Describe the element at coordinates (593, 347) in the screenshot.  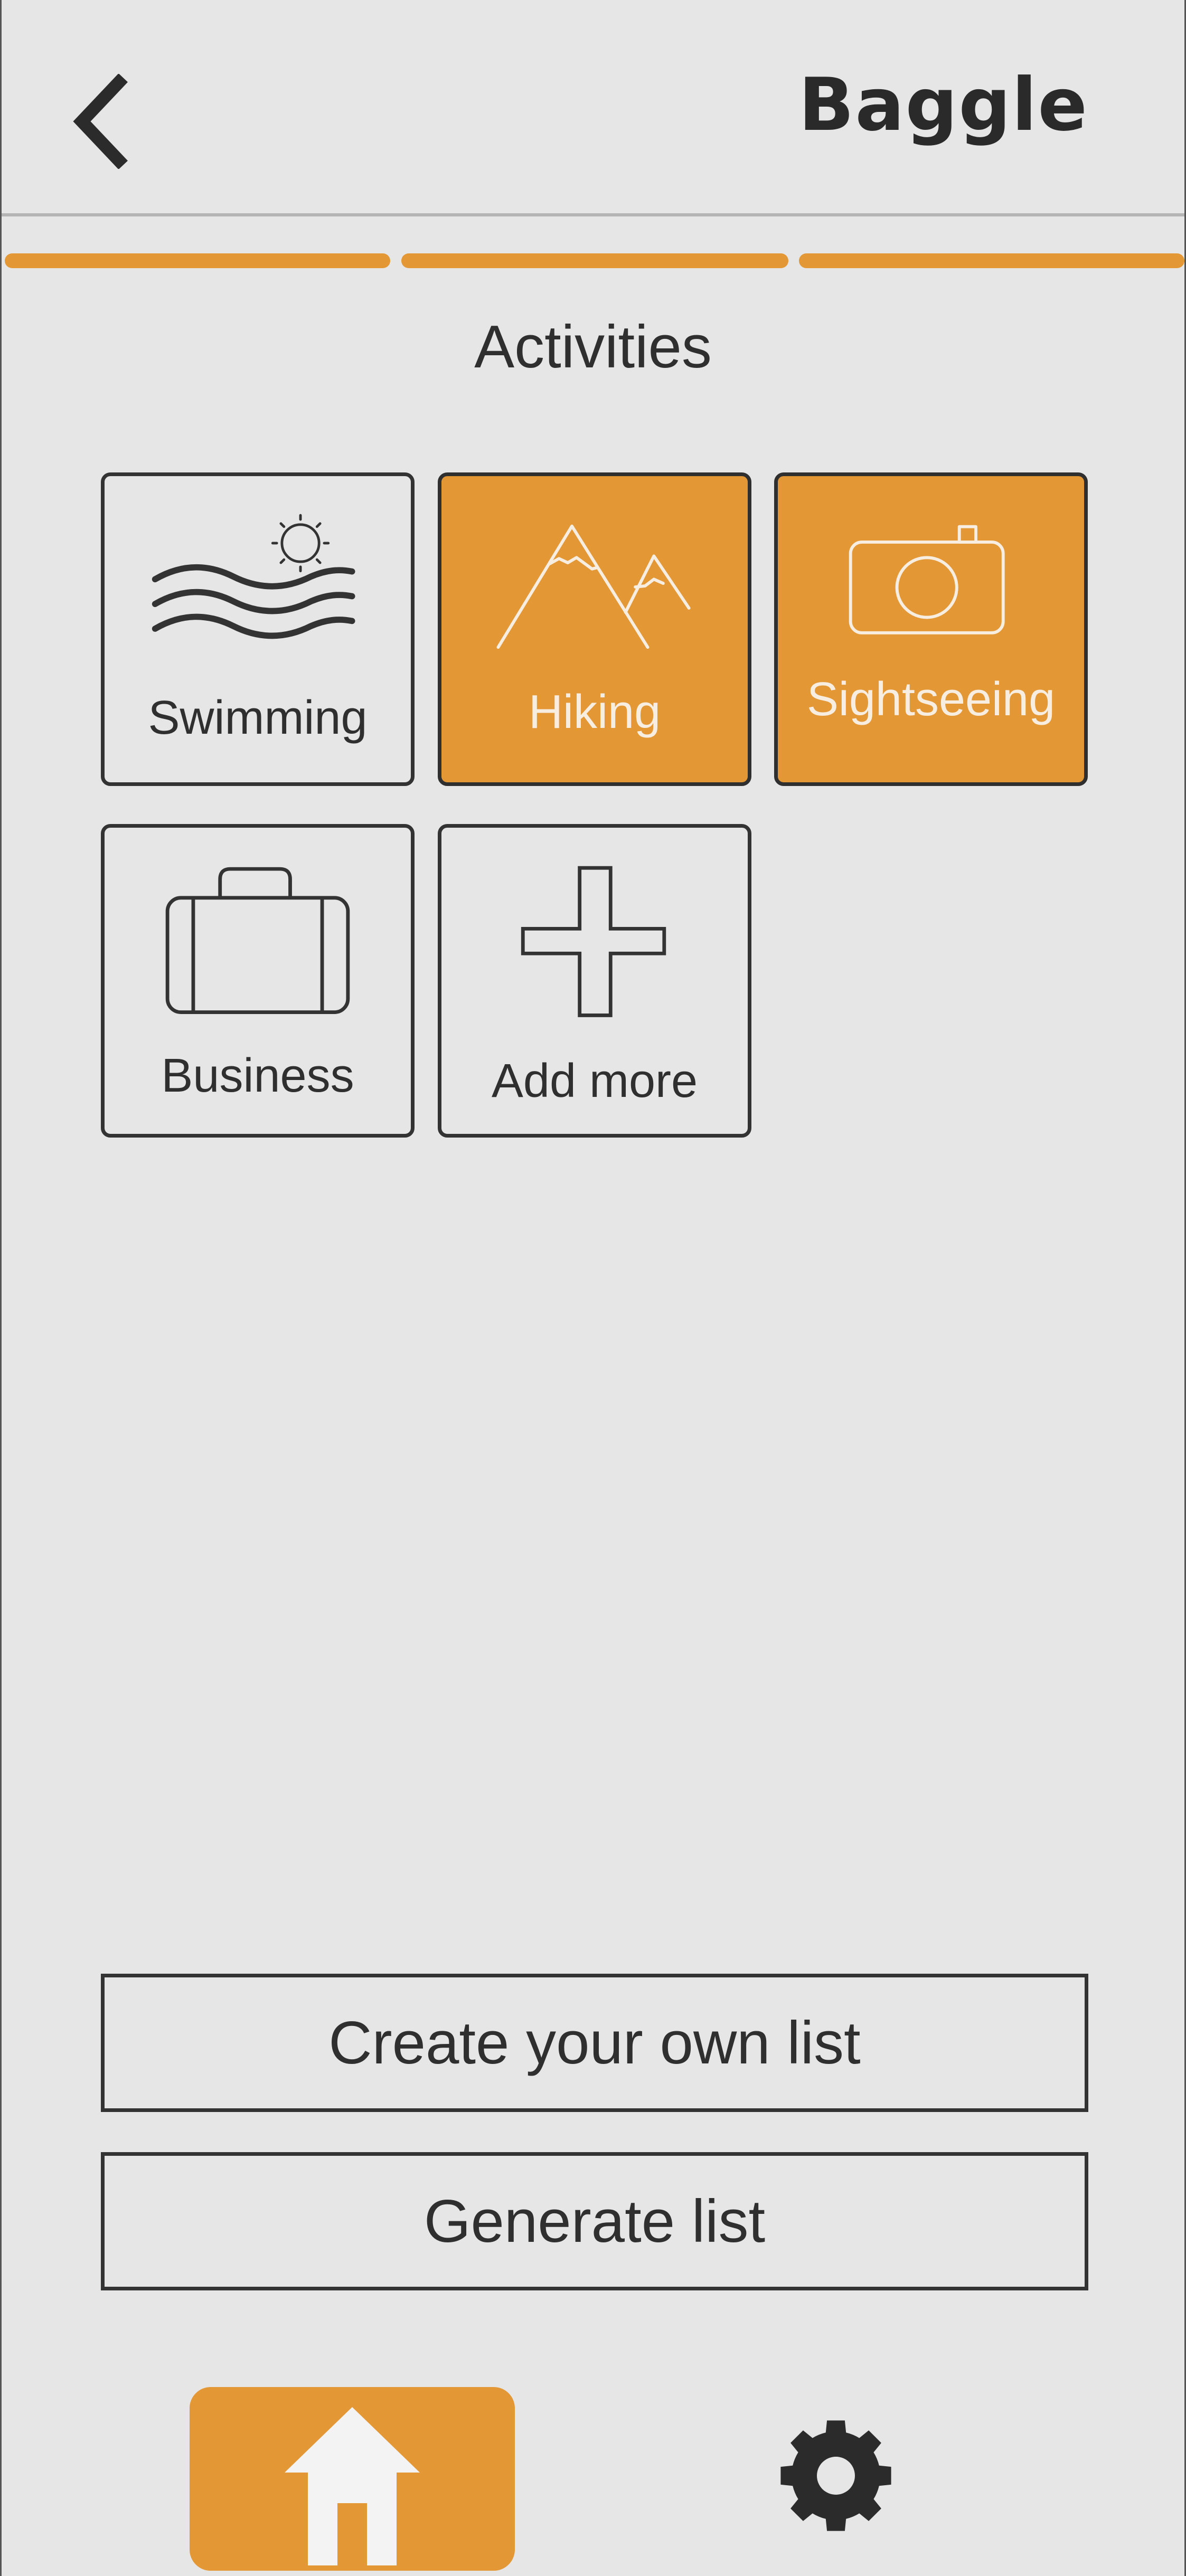
I see `activities-title: Activities` at that location.